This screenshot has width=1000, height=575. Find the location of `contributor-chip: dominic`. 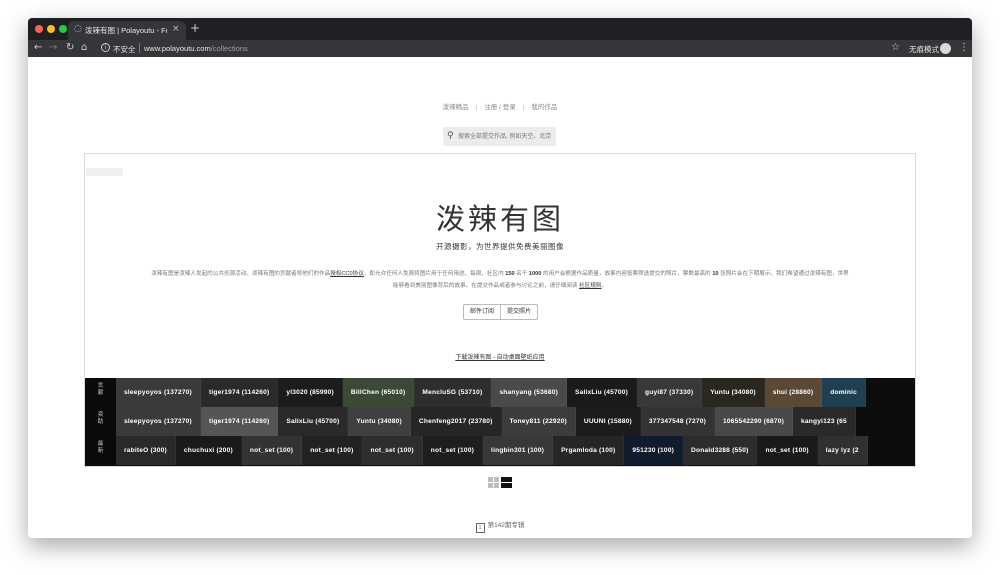

contributor-chip: dominic is located at coordinates (844, 392).